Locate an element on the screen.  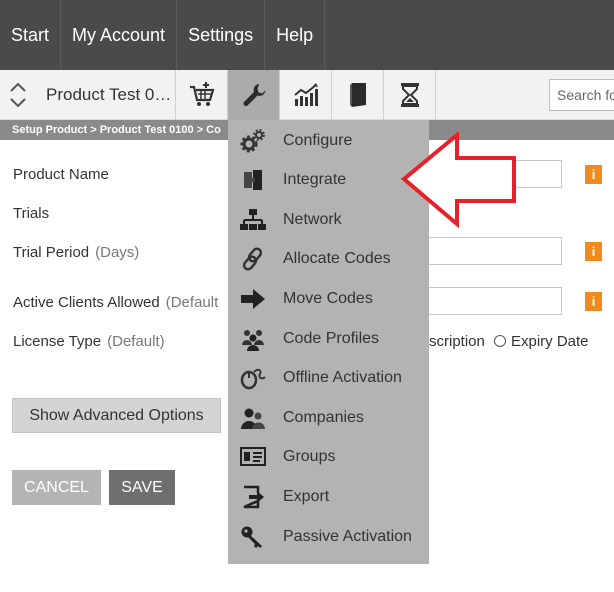
menu-item-network: Network is located at coordinates (328, 220).